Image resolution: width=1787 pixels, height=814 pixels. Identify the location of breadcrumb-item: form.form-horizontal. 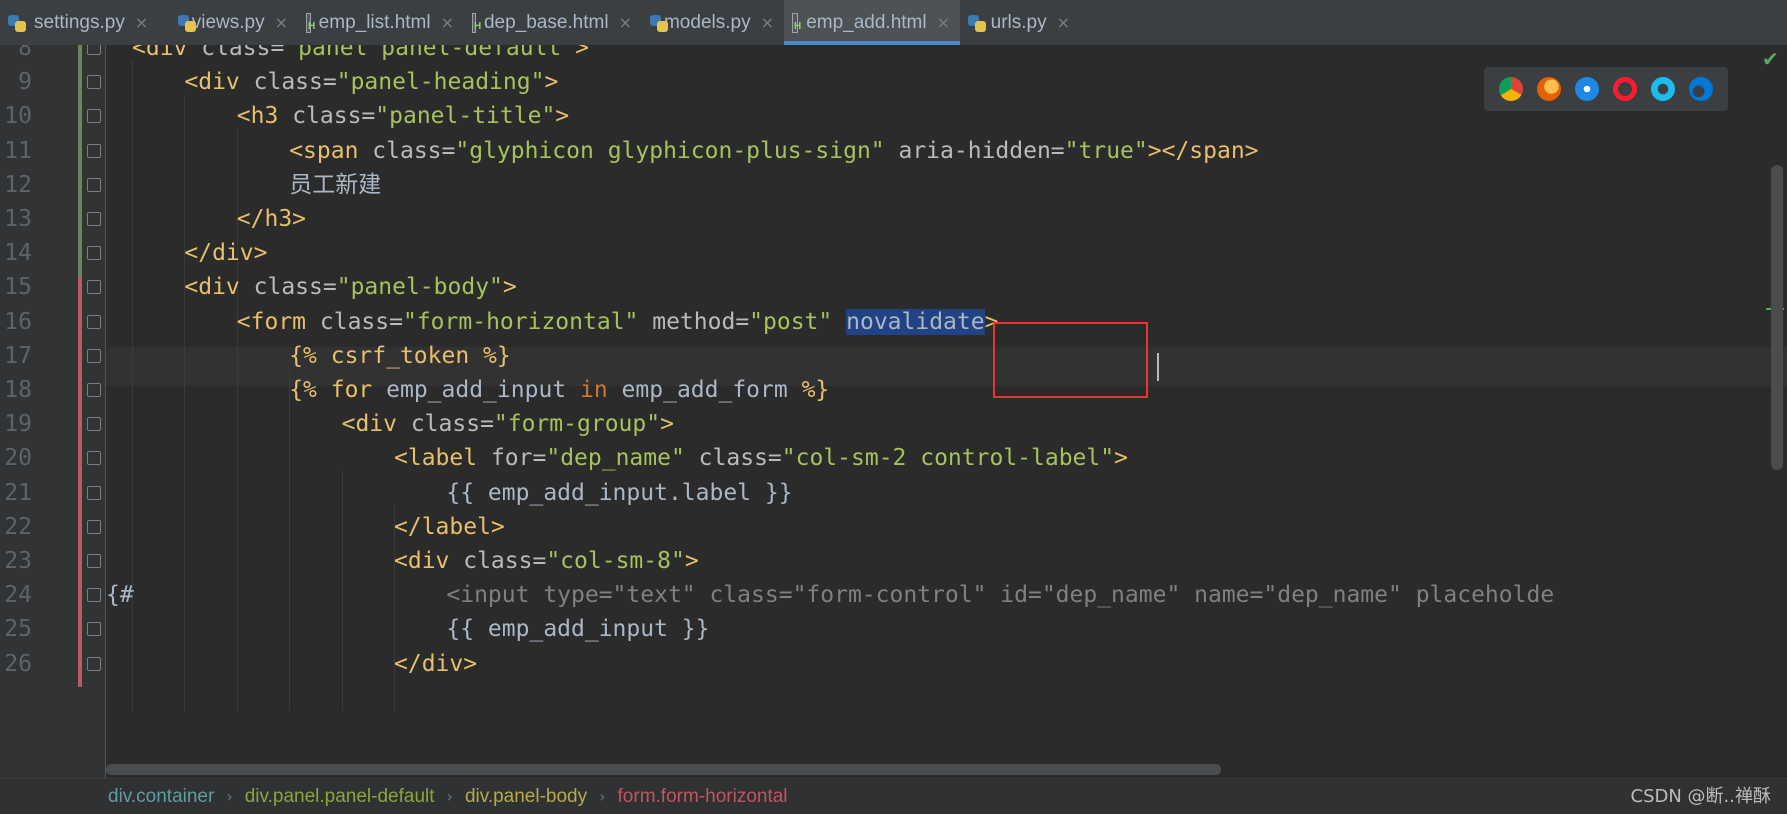
(703, 797).